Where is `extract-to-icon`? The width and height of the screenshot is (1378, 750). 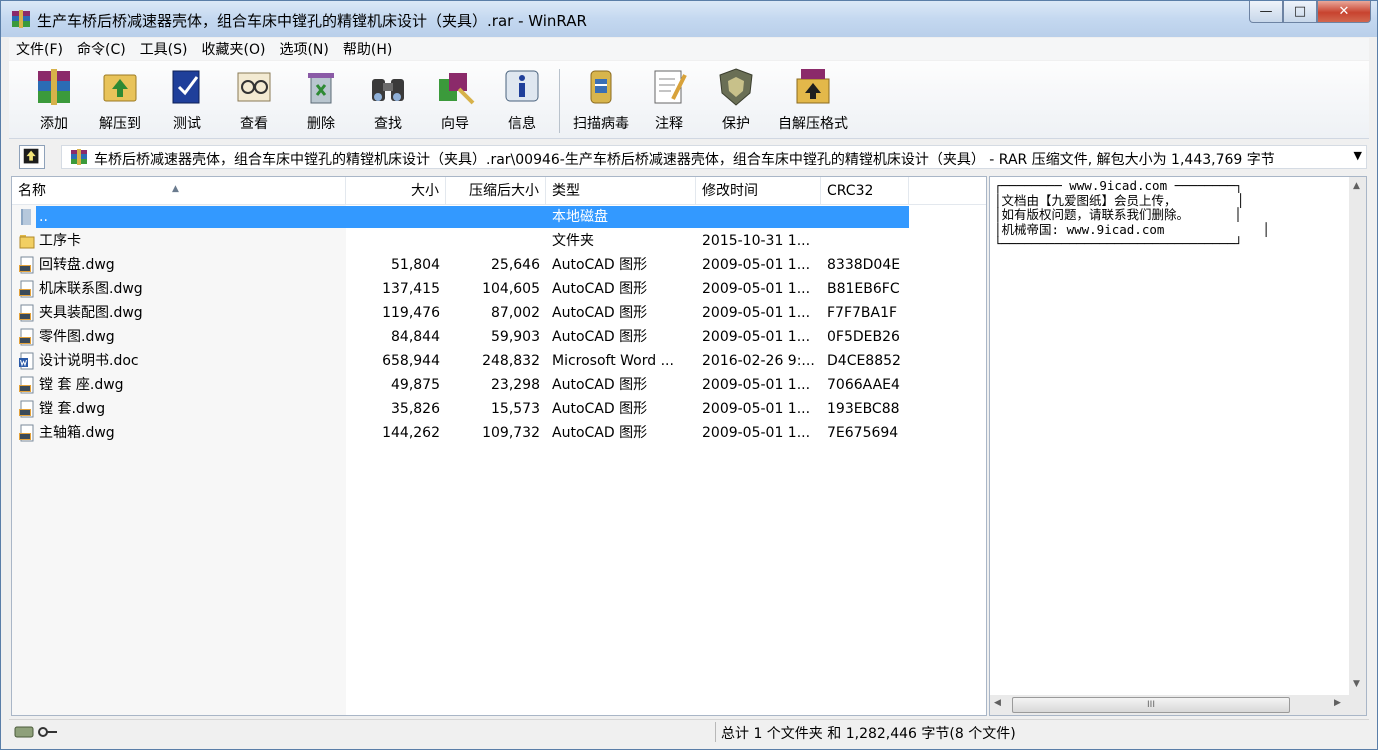
extract-to-icon is located at coordinates (120, 88).